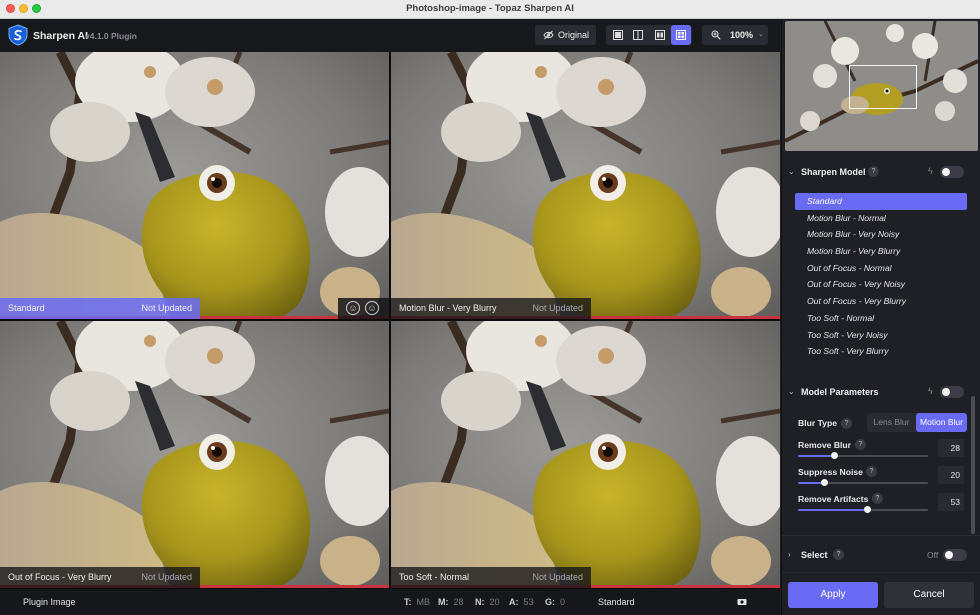 The image size is (980, 615). I want to click on quad-view-button, so click(681, 35).